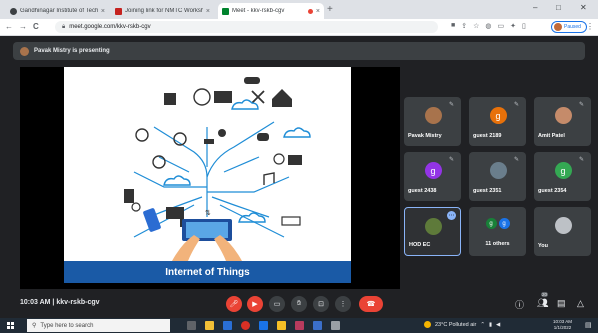 The width and height of the screenshot is (598, 333). What do you see at coordinates (36, 26) in the screenshot?
I see `reload-button: C` at bounding box center [36, 26].